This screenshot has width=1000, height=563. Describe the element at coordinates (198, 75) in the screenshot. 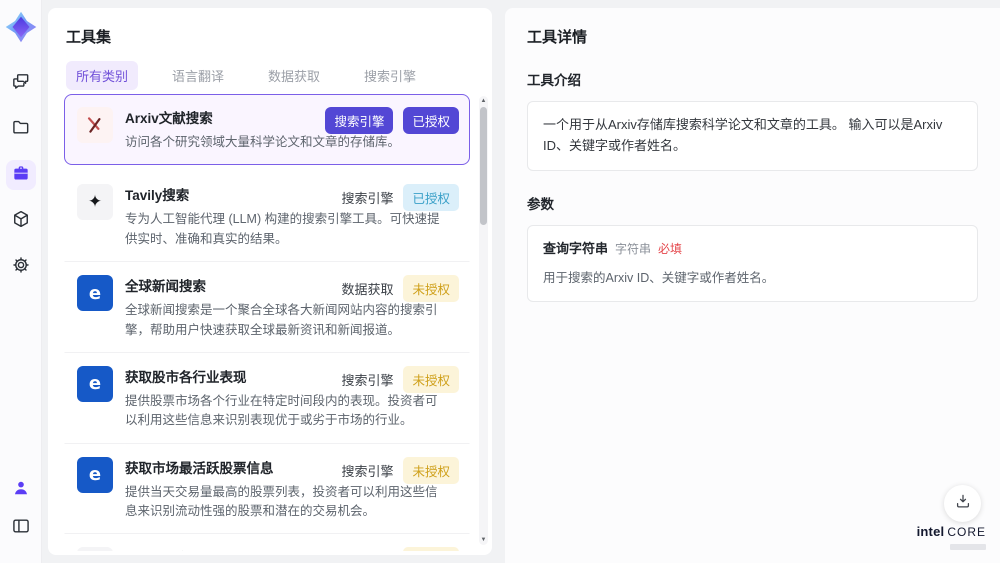

I see `tab-category-1: 语言翻译` at that location.